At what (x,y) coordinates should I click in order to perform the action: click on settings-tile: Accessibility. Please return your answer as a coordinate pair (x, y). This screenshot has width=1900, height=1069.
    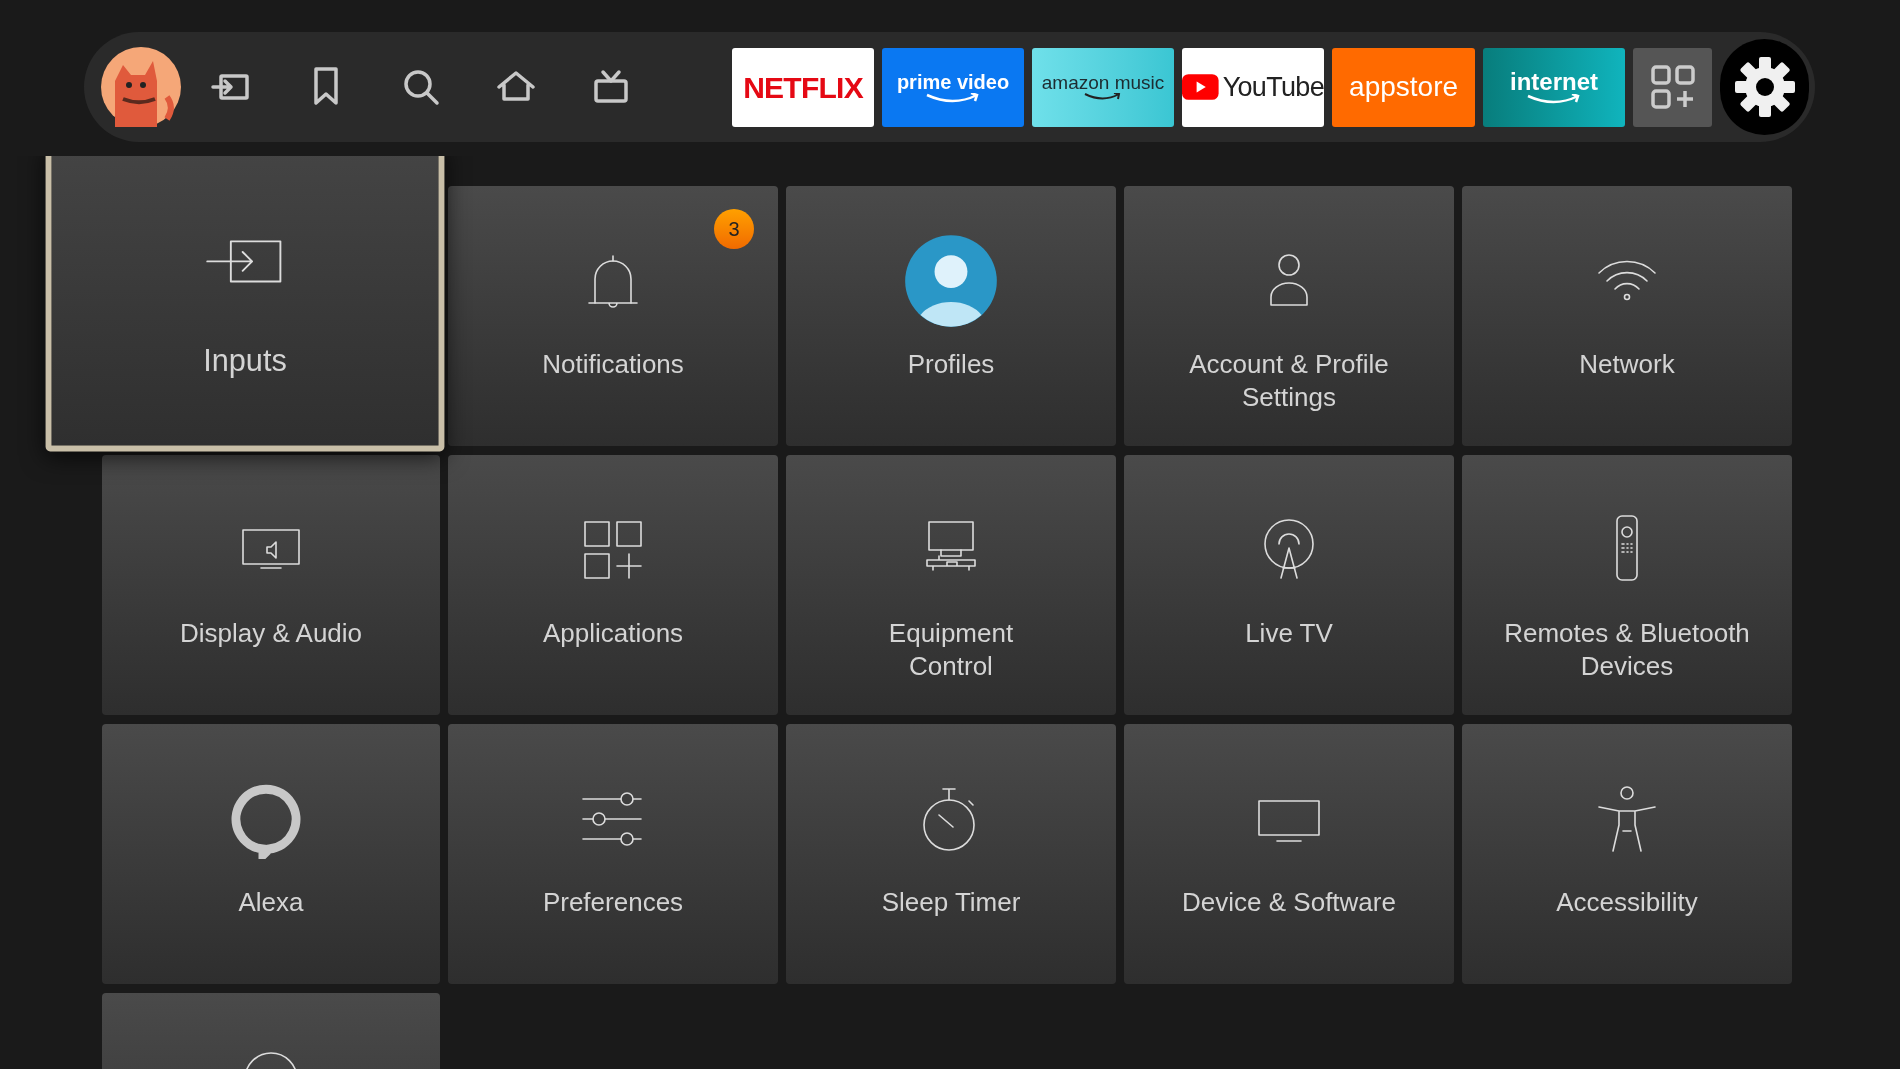
    Looking at the image, I should click on (1627, 854).